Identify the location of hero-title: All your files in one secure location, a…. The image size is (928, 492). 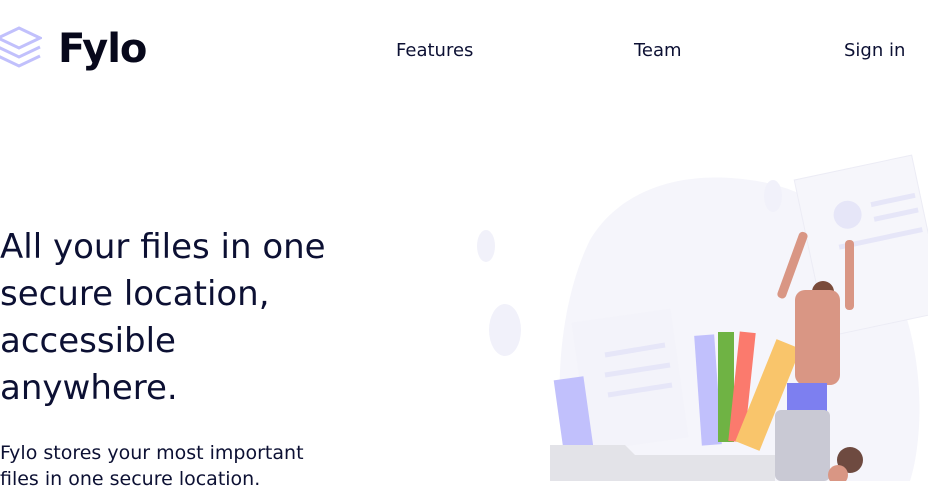
(163, 317).